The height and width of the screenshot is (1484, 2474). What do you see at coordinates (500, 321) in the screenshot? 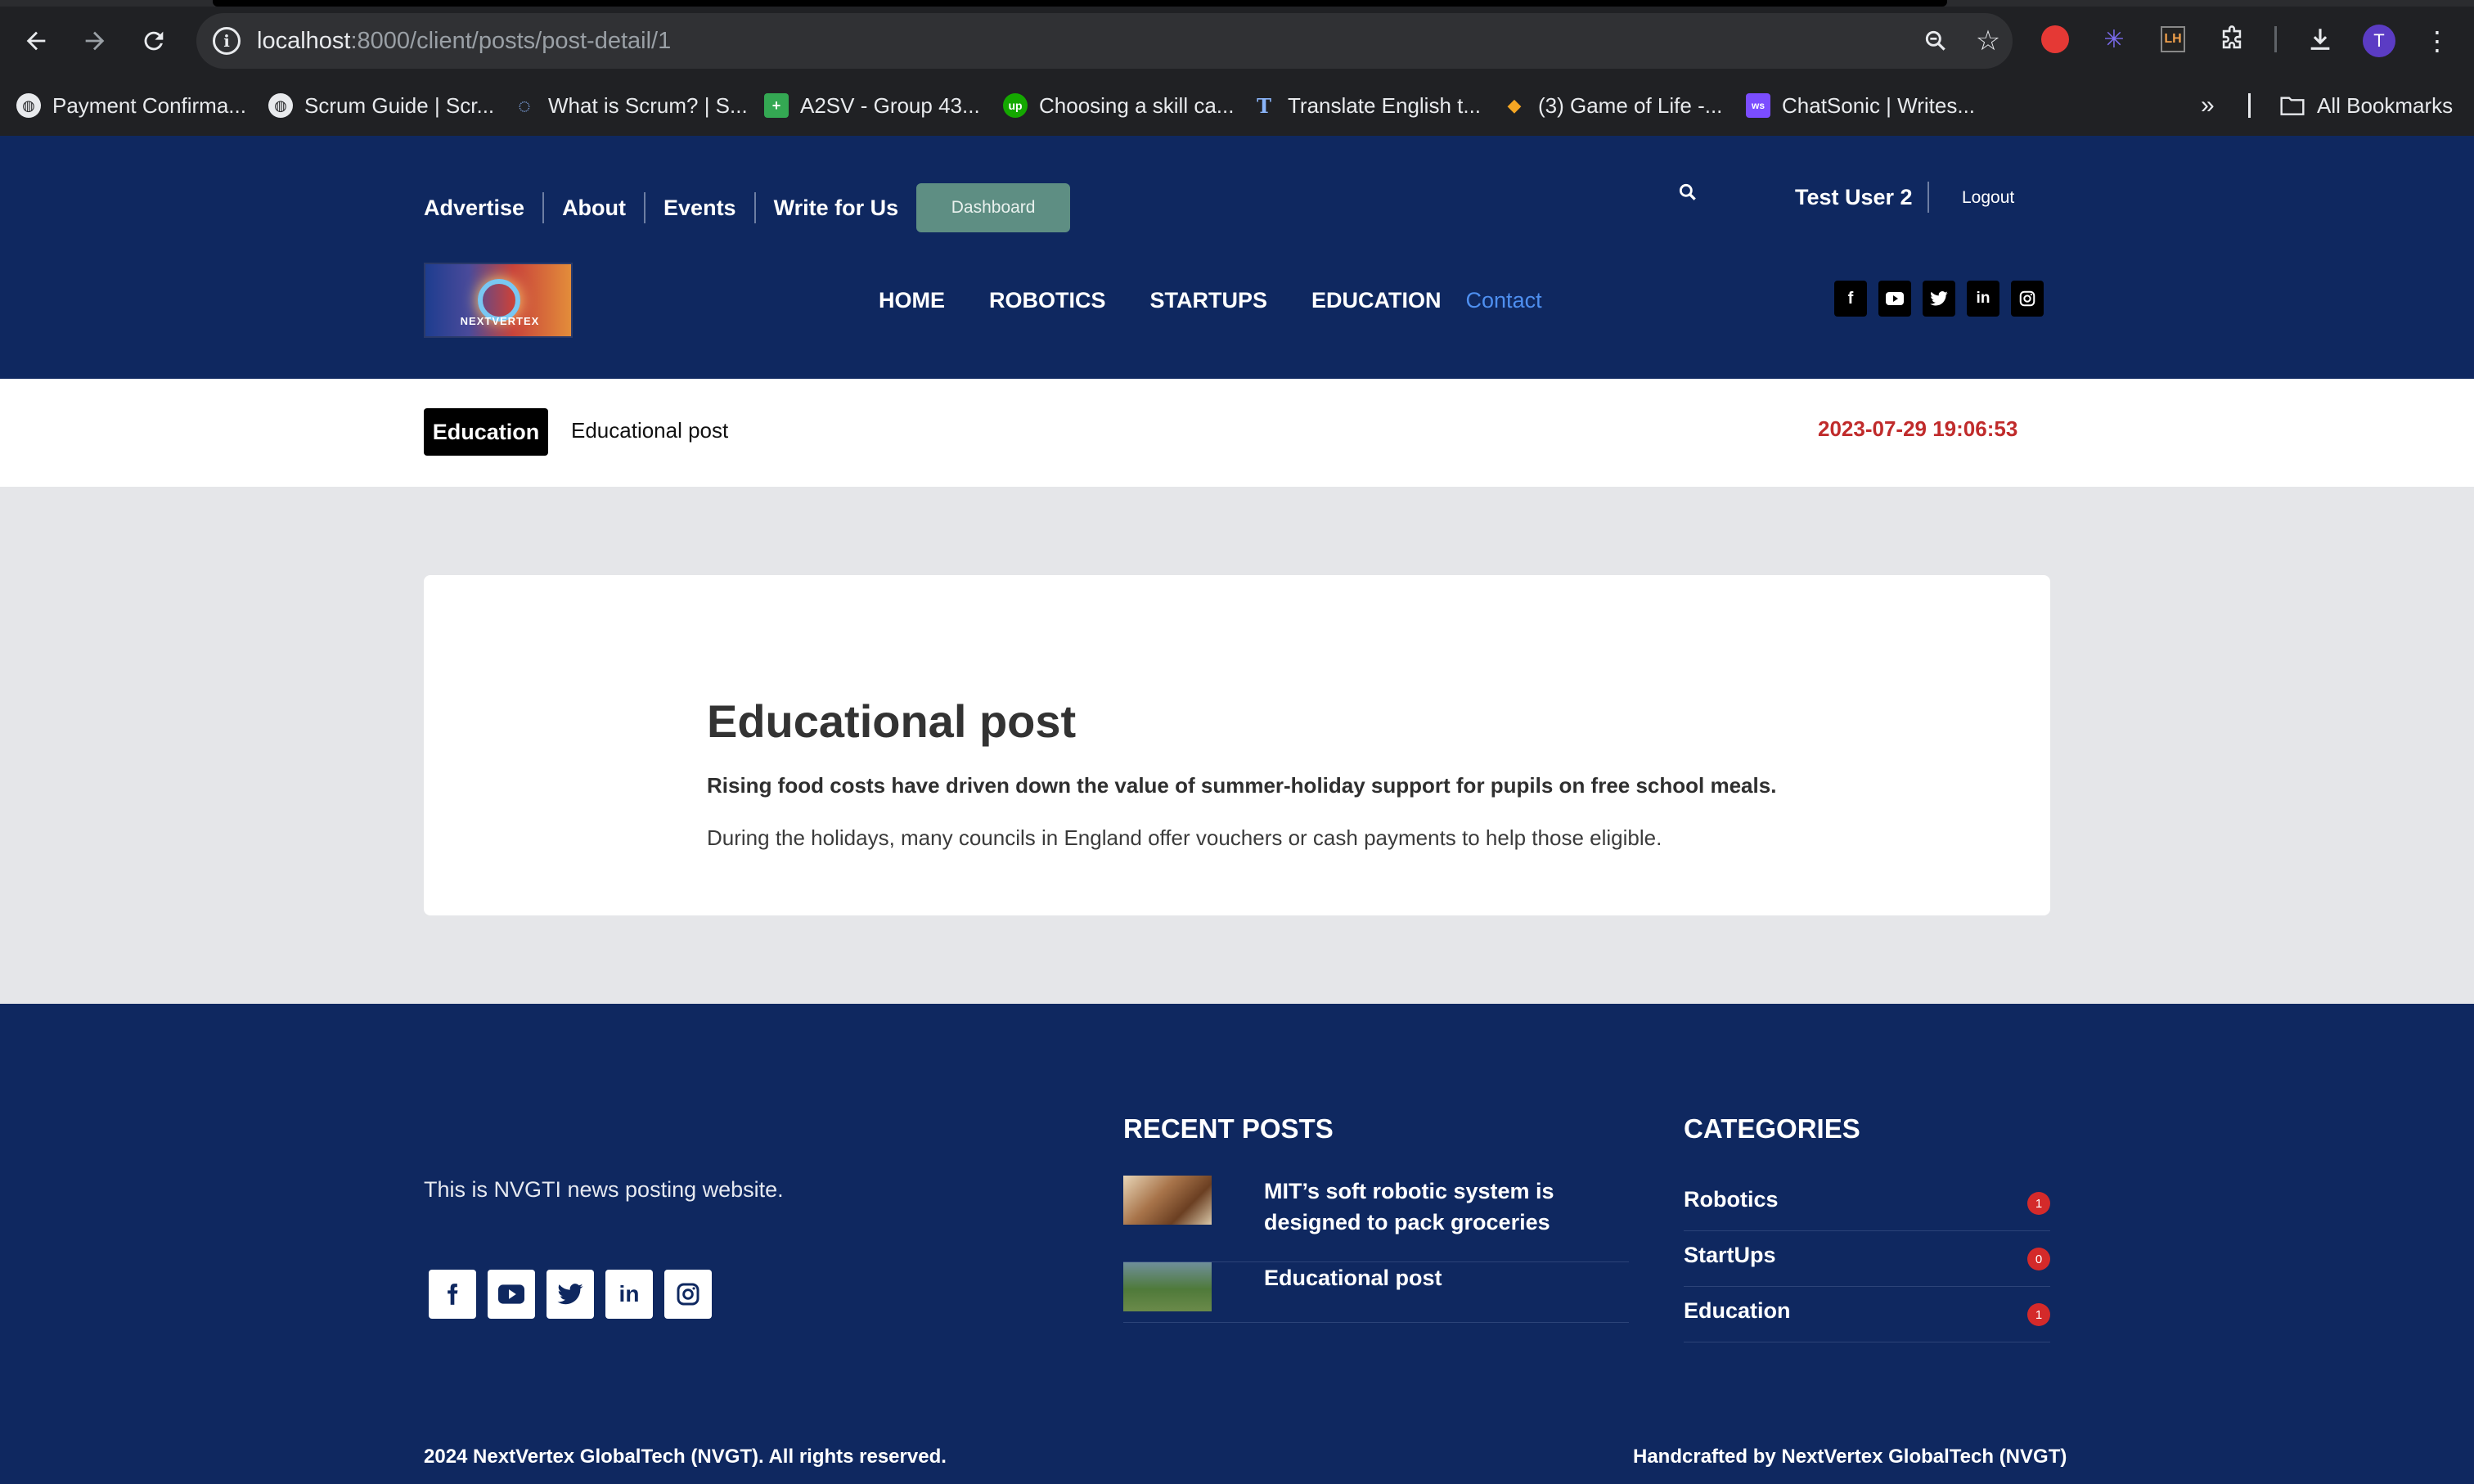
I see `logo-text: NEXTVERTEX` at bounding box center [500, 321].